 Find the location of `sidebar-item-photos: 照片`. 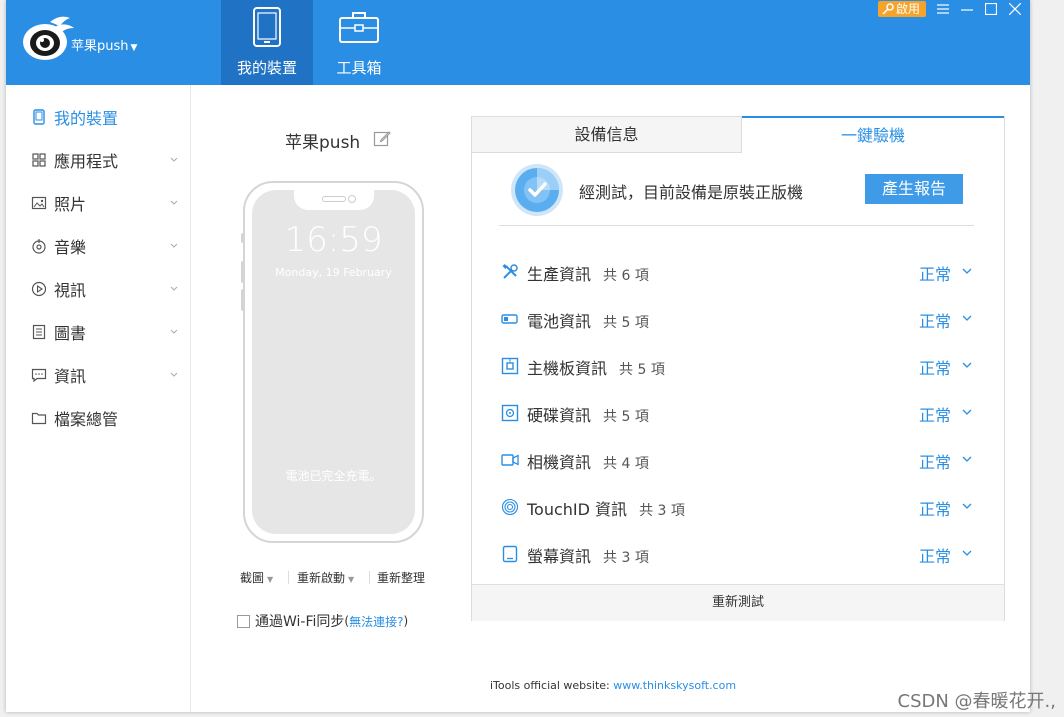

sidebar-item-photos: 照片 is located at coordinates (98, 202).